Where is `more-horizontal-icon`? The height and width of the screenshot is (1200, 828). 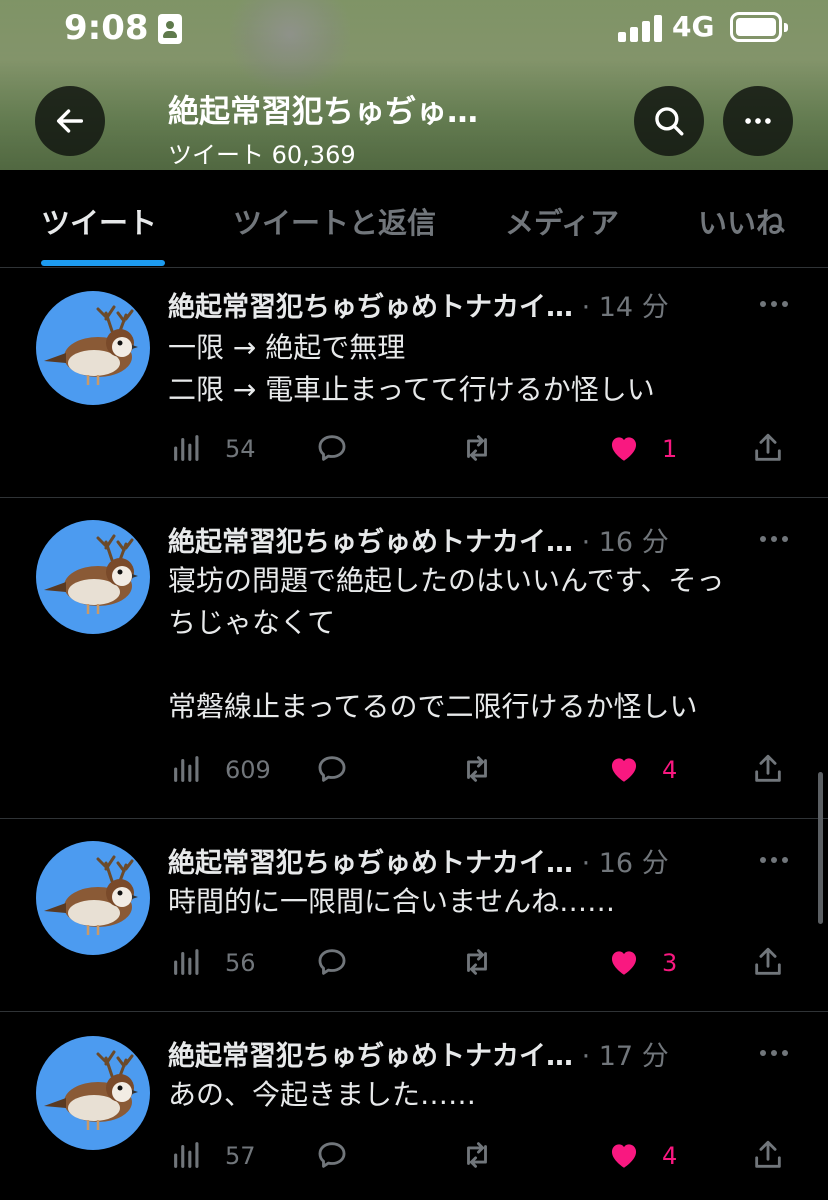 more-horizontal-icon is located at coordinates (758, 121).